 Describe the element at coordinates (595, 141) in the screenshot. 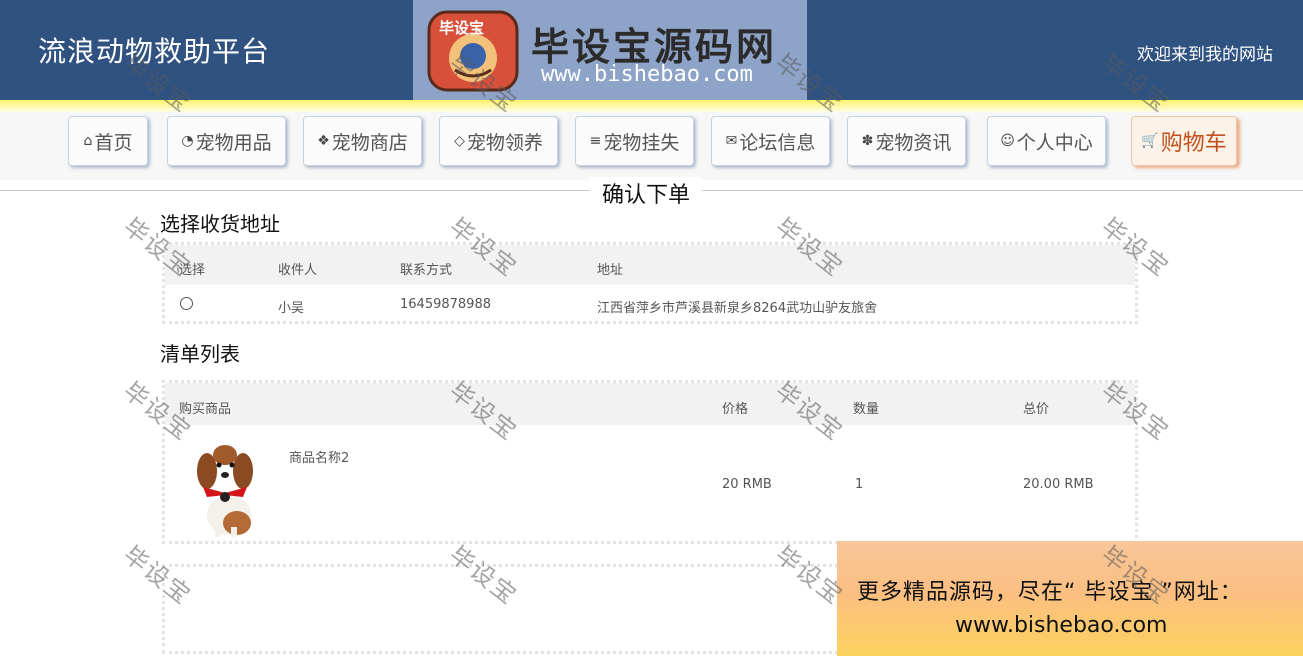

I see `sliders-icon: ≡` at that location.